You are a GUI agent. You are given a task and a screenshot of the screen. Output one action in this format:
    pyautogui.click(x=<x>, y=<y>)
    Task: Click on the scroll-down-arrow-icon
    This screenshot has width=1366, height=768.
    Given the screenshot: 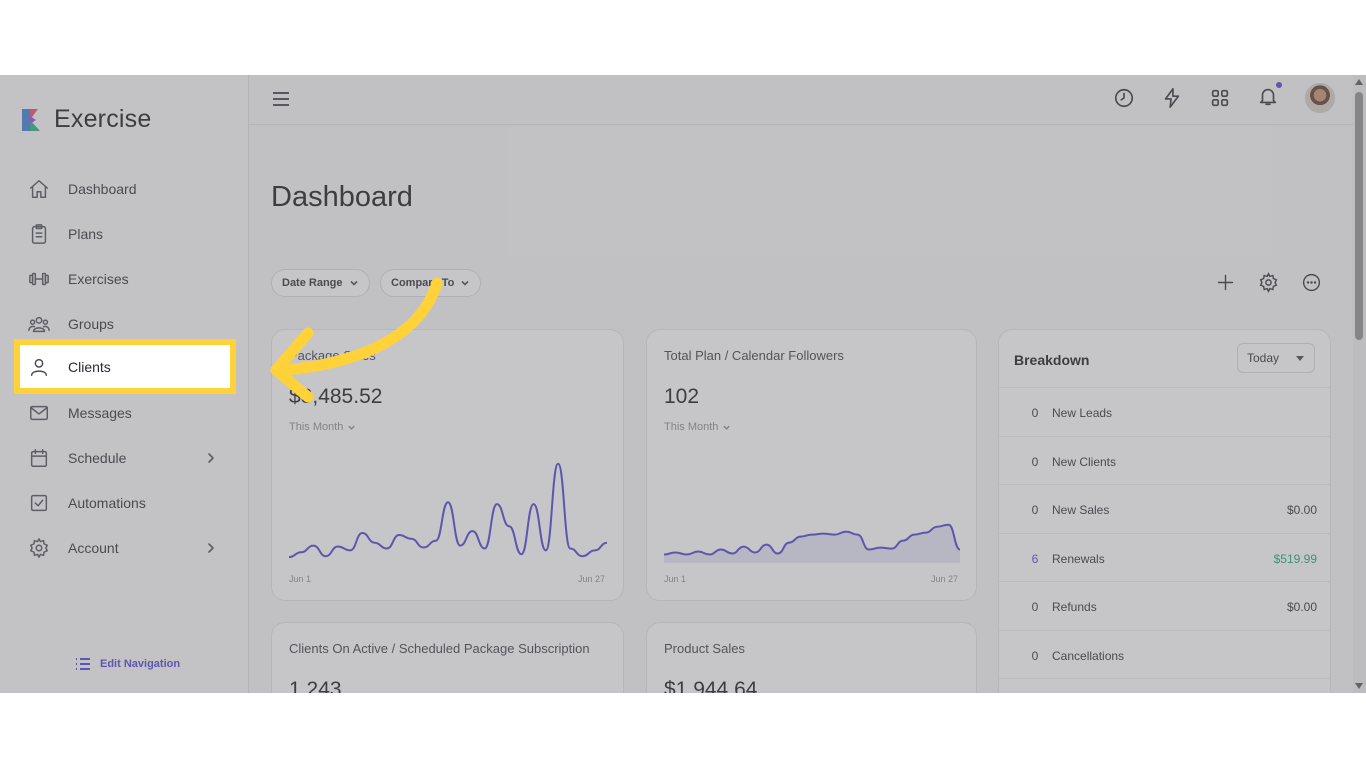 What is the action you would take?
    pyautogui.click(x=1359, y=686)
    